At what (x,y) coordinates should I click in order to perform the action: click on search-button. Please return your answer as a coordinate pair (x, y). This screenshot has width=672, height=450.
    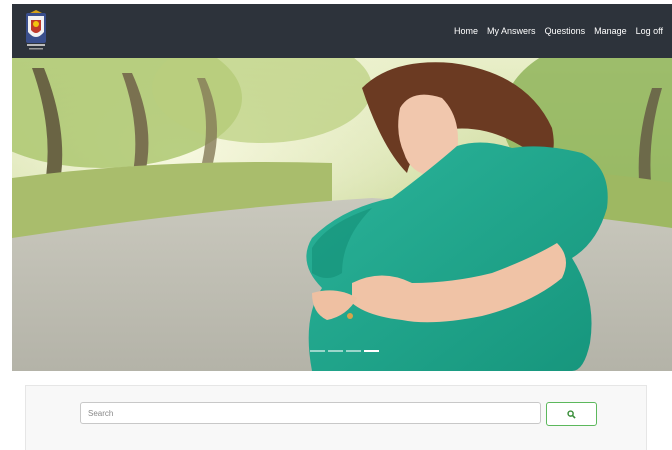
    Looking at the image, I should click on (571, 414).